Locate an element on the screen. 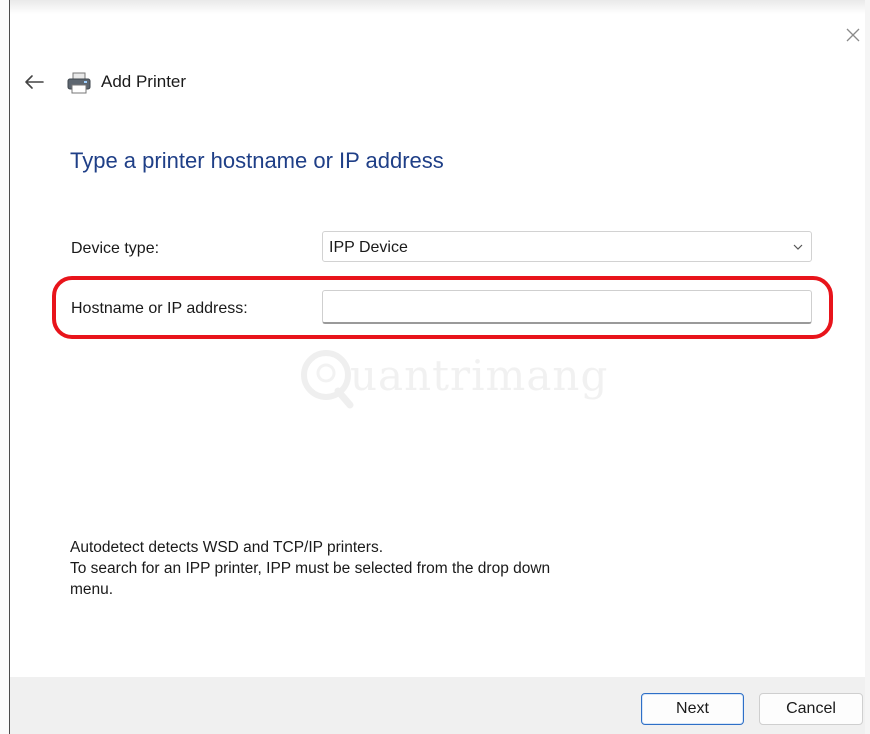 The width and height of the screenshot is (870, 734). cancel-button: Cancel is located at coordinates (811, 709).